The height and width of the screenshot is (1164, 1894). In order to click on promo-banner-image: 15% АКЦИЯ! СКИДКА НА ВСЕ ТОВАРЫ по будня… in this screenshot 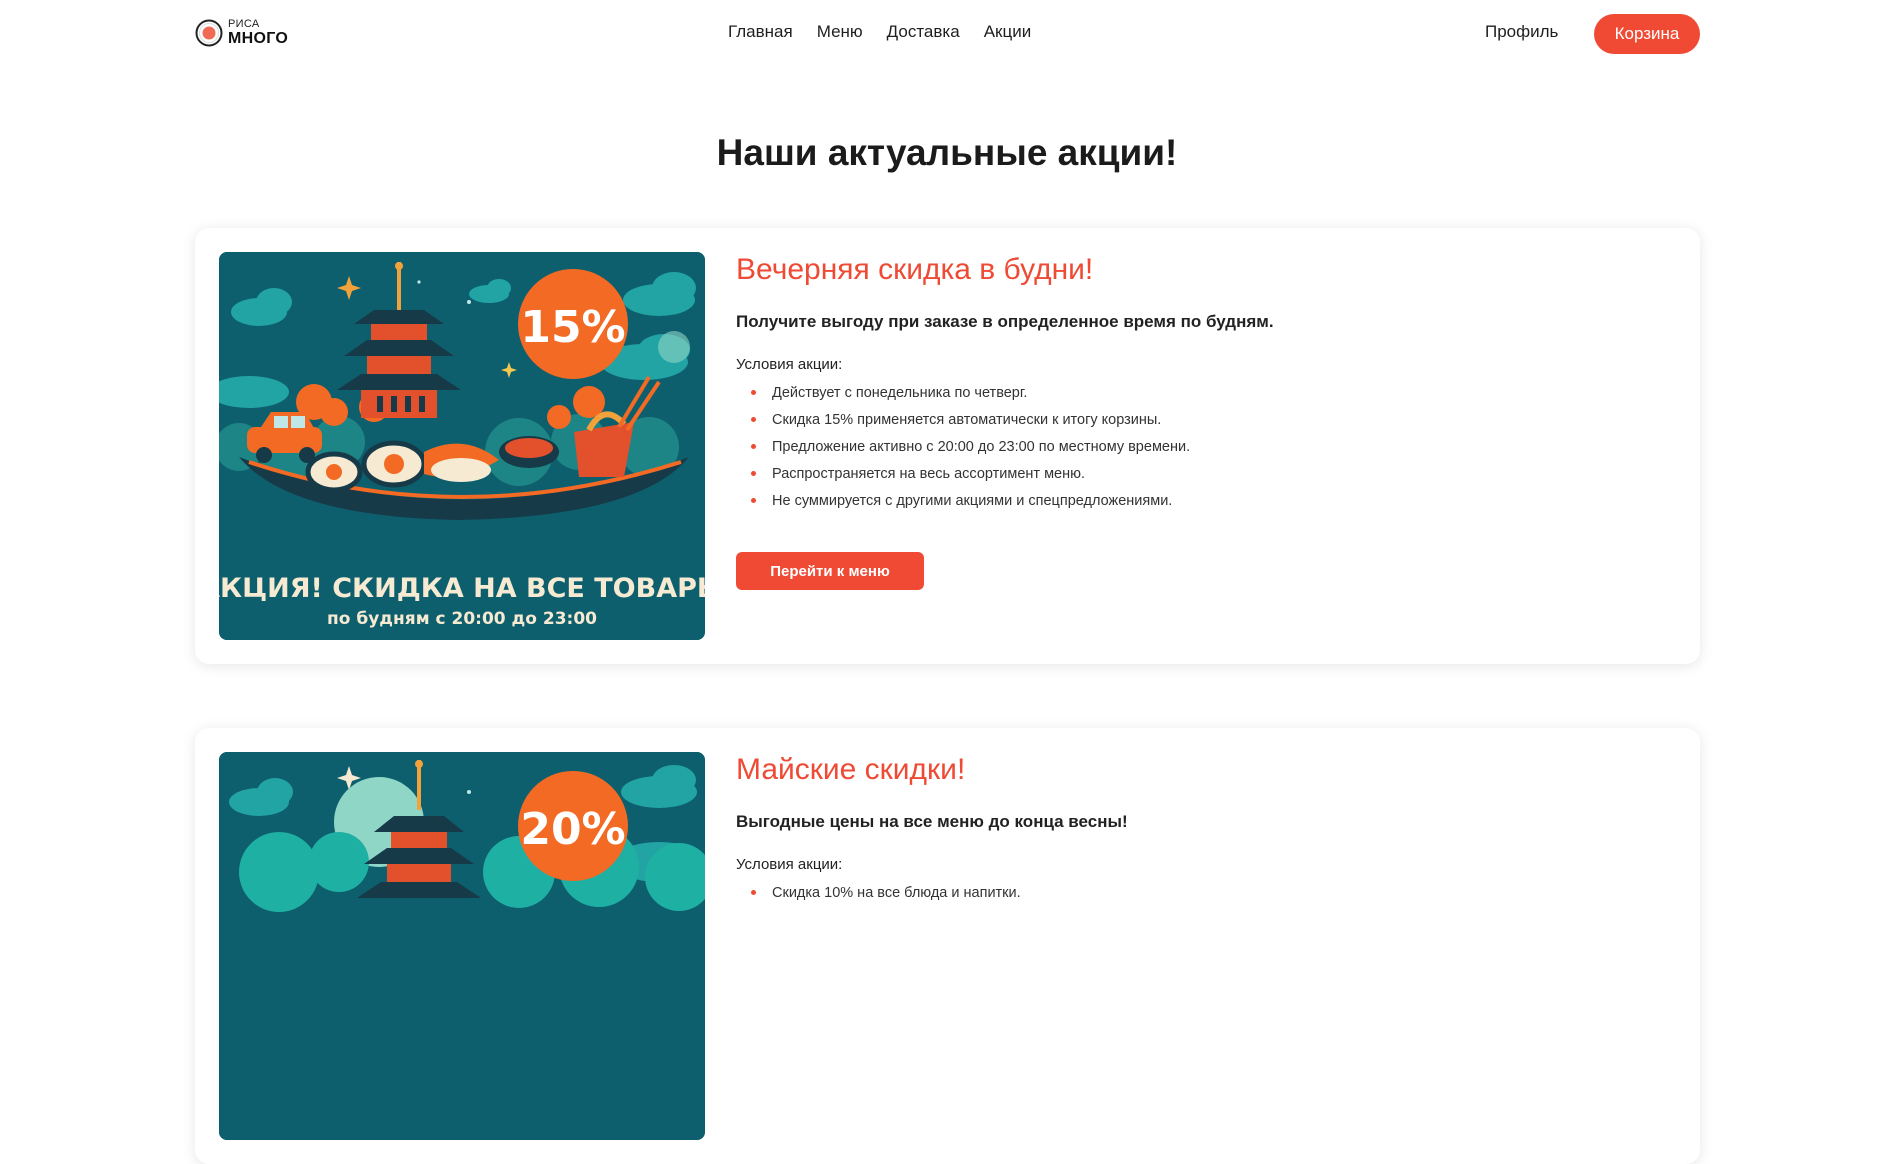, I will do `click(462, 446)`.